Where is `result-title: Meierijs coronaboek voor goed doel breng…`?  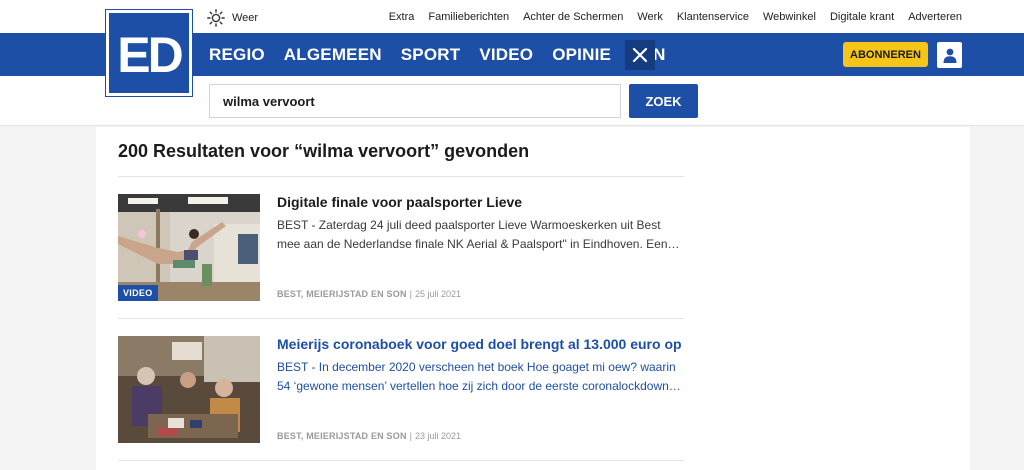 result-title: Meierijs coronaboek voor goed doel breng… is located at coordinates (479, 344).